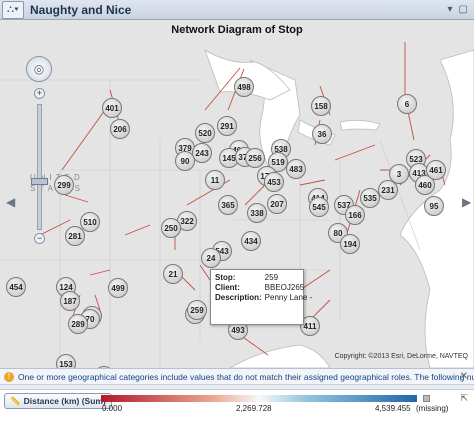 Image resolution: width=474 pixels, height=424 pixels. I want to click on stop-node: 259, so click(197, 310).